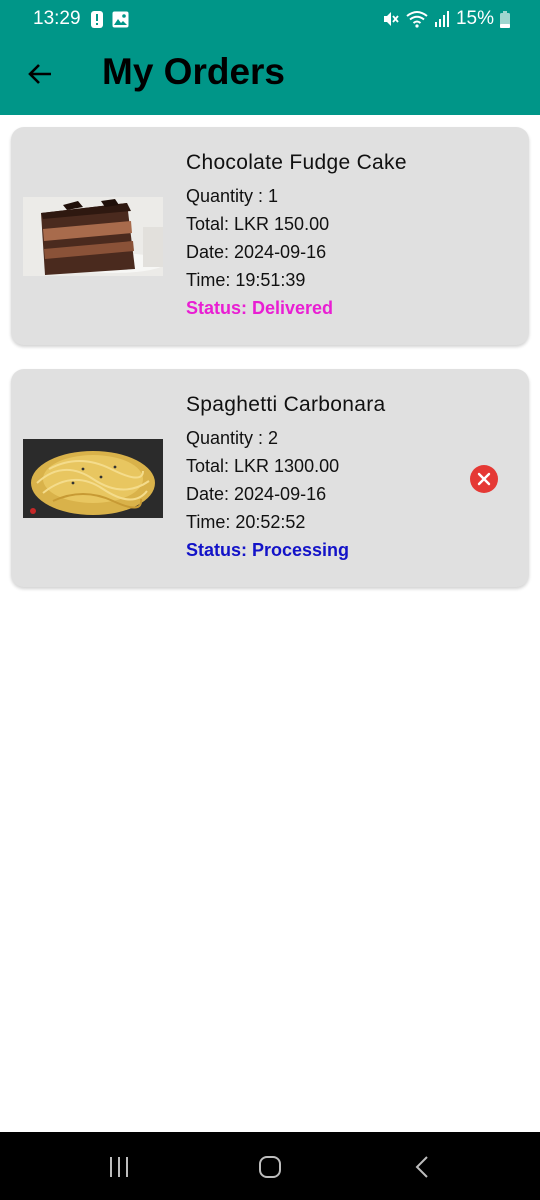 The width and height of the screenshot is (540, 1200). Describe the element at coordinates (260, 308) in the screenshot. I see `order-status: Status: Delivered` at that location.